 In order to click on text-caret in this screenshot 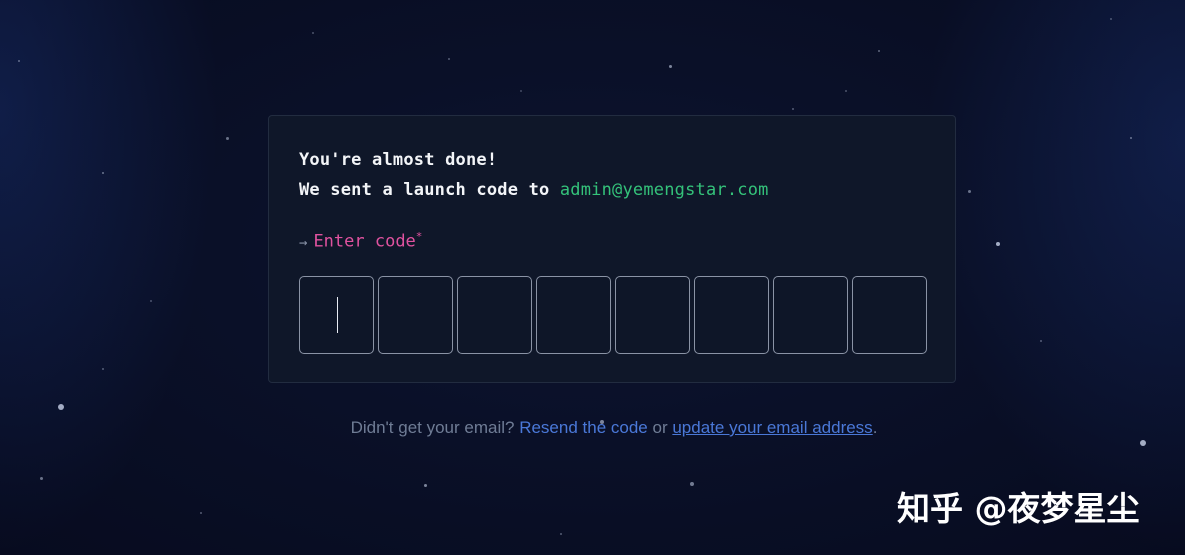, I will do `click(337, 315)`.